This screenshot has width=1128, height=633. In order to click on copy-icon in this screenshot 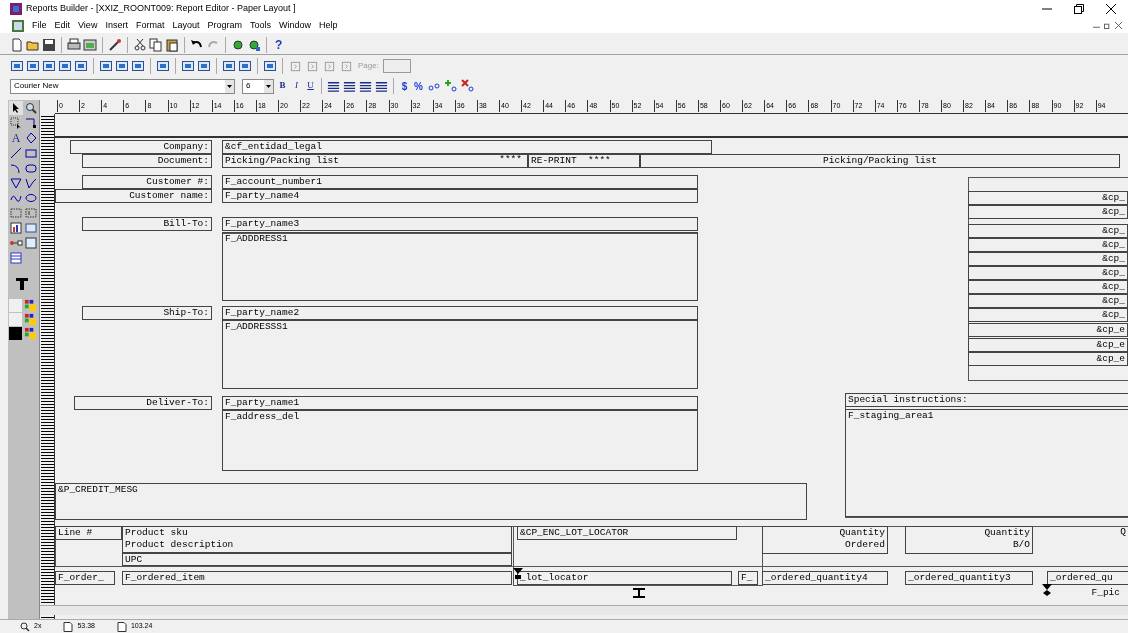, I will do `click(156, 44)`.